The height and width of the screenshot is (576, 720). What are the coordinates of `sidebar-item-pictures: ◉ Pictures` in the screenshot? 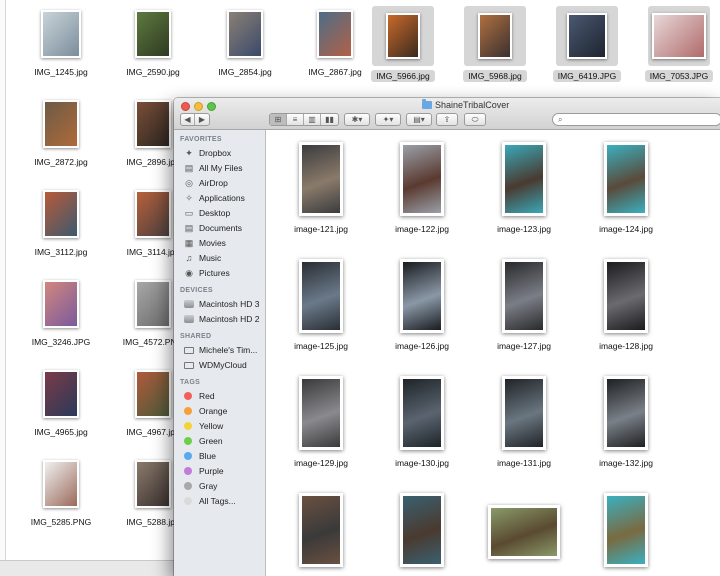 It's located at (207, 273).